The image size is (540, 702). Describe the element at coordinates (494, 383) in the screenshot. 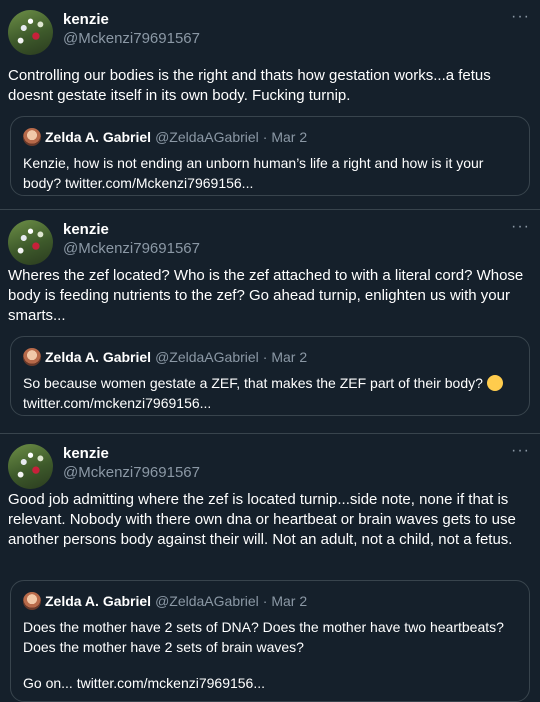

I see `thinking-face-icon` at that location.